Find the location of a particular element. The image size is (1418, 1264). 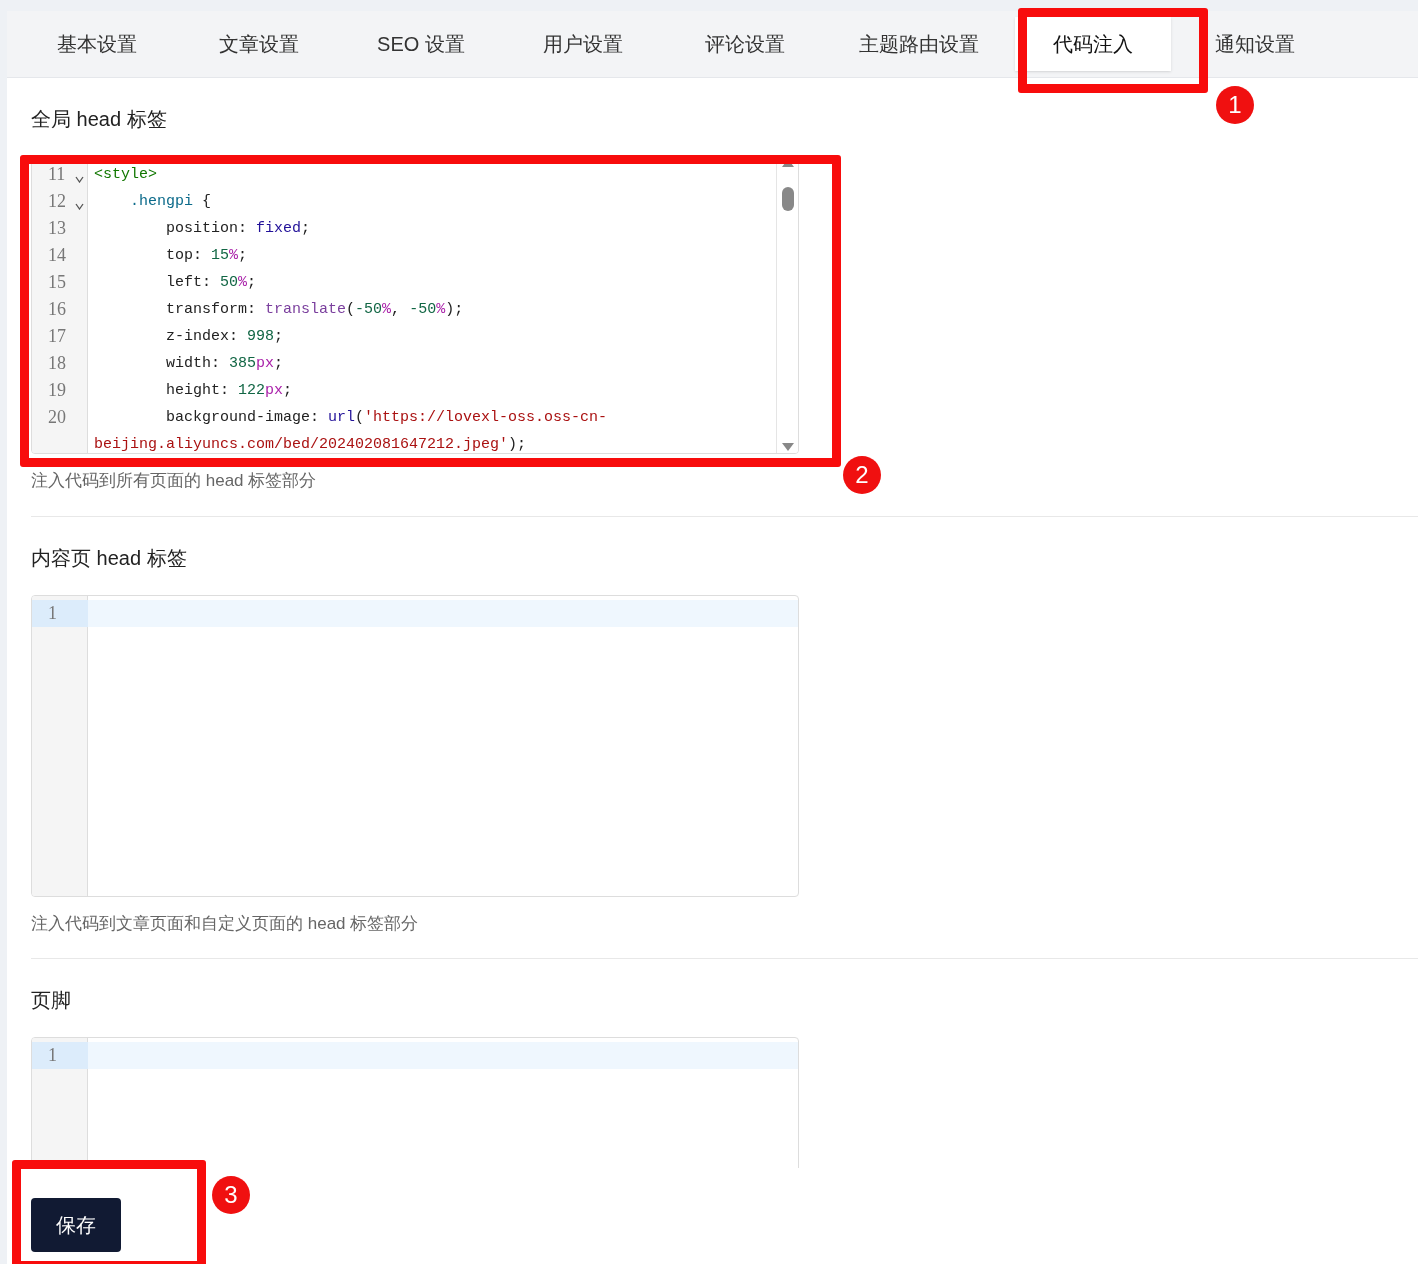

line-number: 12 is located at coordinates (57, 201).